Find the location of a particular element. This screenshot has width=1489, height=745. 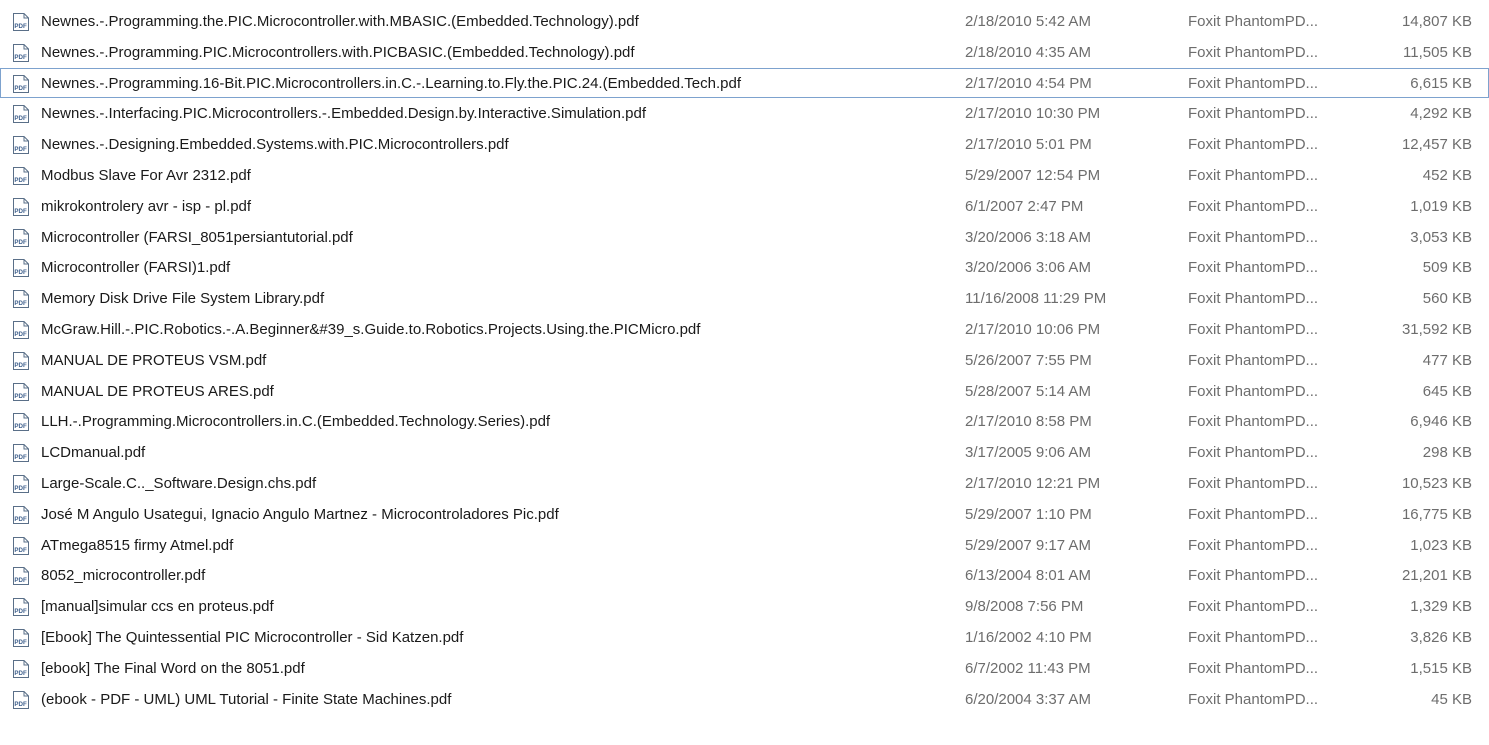

file-size: 10,523 KB is located at coordinates (1436, 483).